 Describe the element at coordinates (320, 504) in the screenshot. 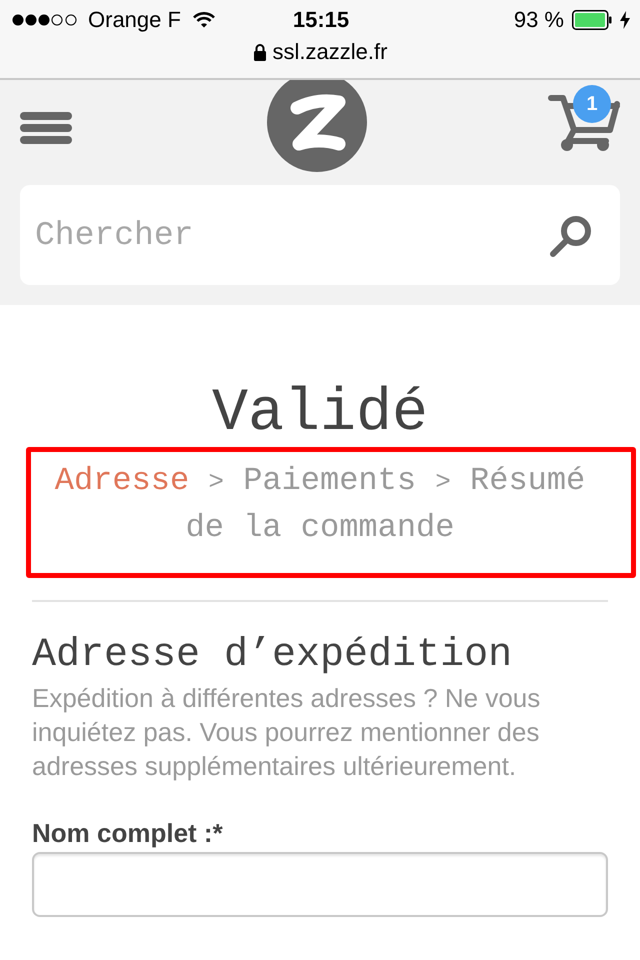

I see `checkout-breadcrumb: Adresse > Paiements > Résumé de la commande` at that location.